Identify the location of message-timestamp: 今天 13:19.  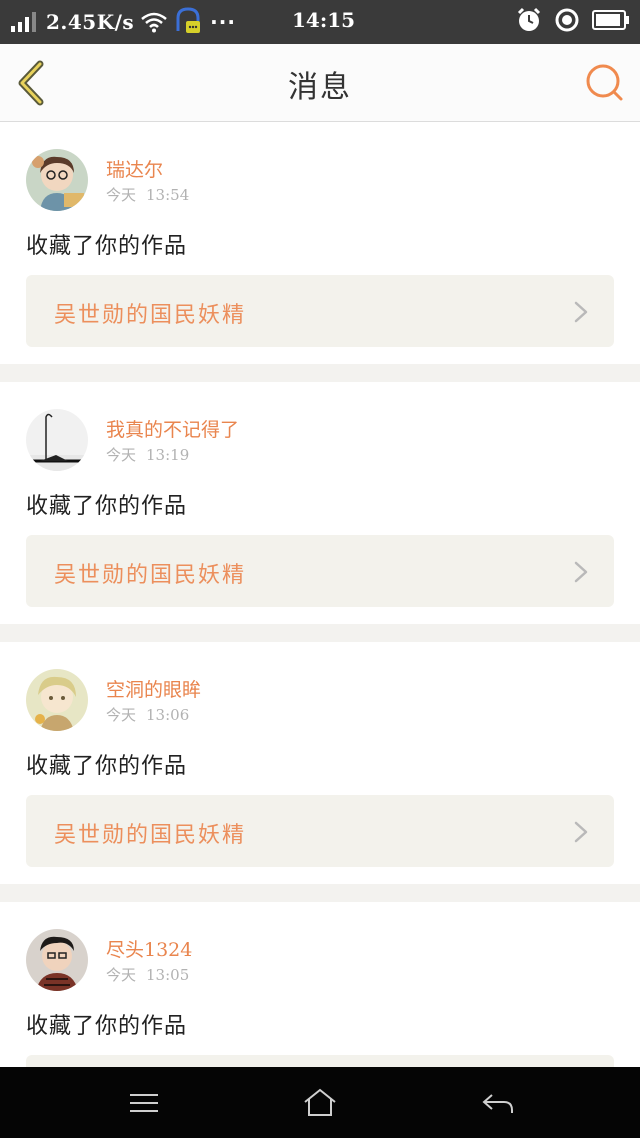
(147, 454).